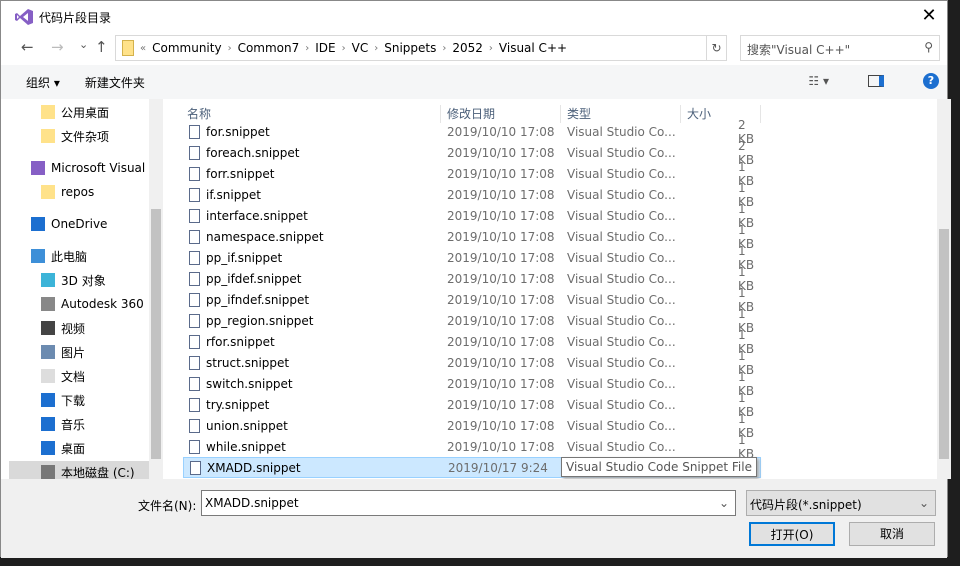 Image resolution: width=960 pixels, height=566 pixels. What do you see at coordinates (258, 299) in the screenshot?
I see `file-name: pp_ifndef.snippet` at bounding box center [258, 299].